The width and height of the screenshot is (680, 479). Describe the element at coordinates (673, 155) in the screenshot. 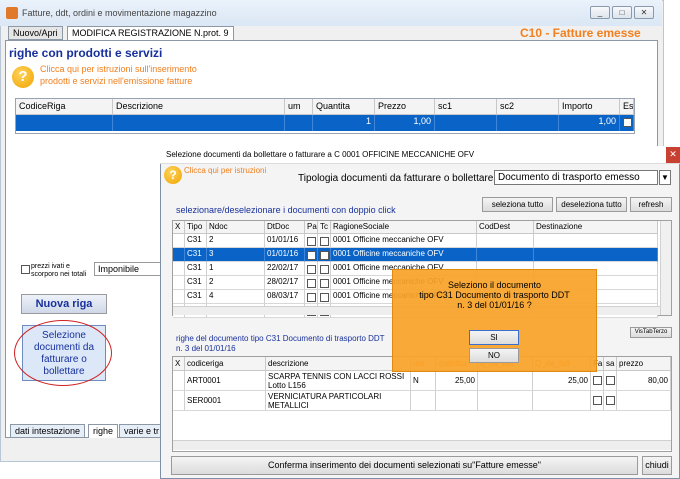

I see `dialog-close-button: ✕` at that location.